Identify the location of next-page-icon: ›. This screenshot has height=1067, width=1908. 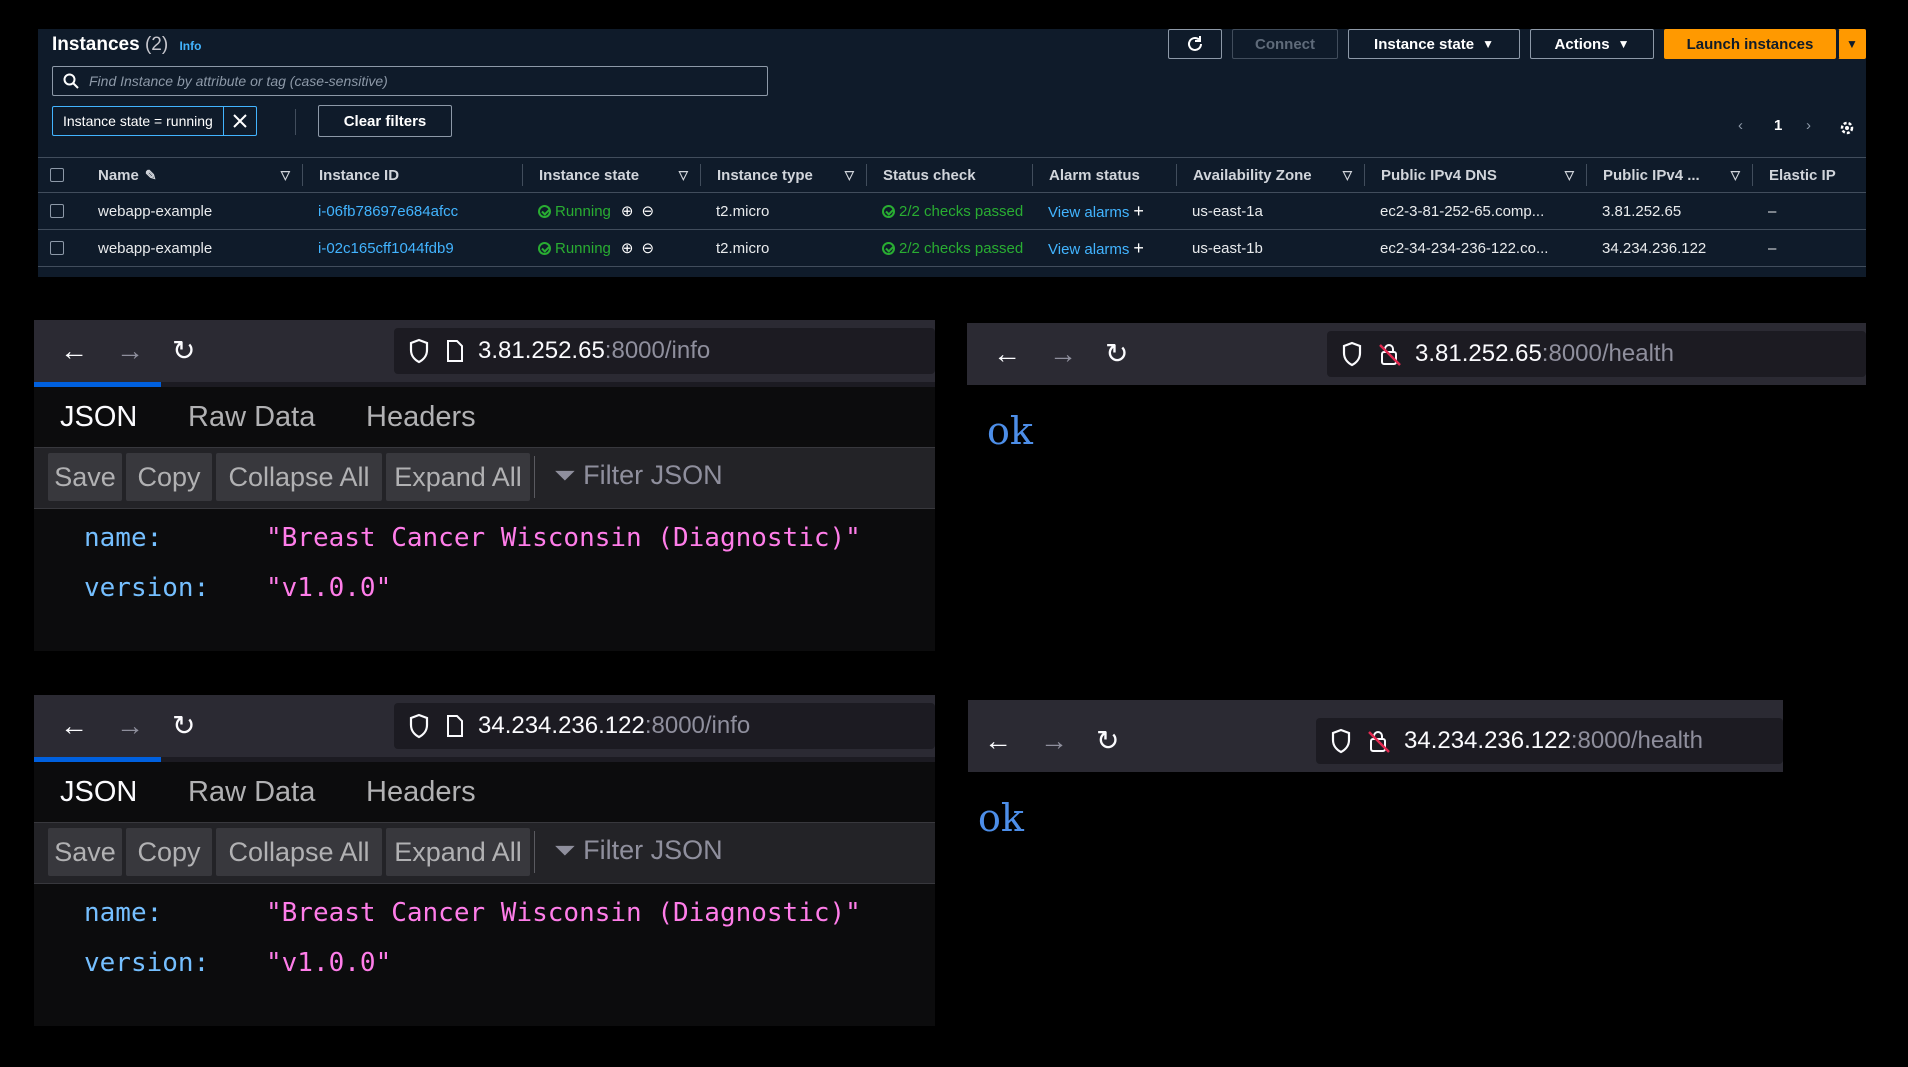
(1808, 125).